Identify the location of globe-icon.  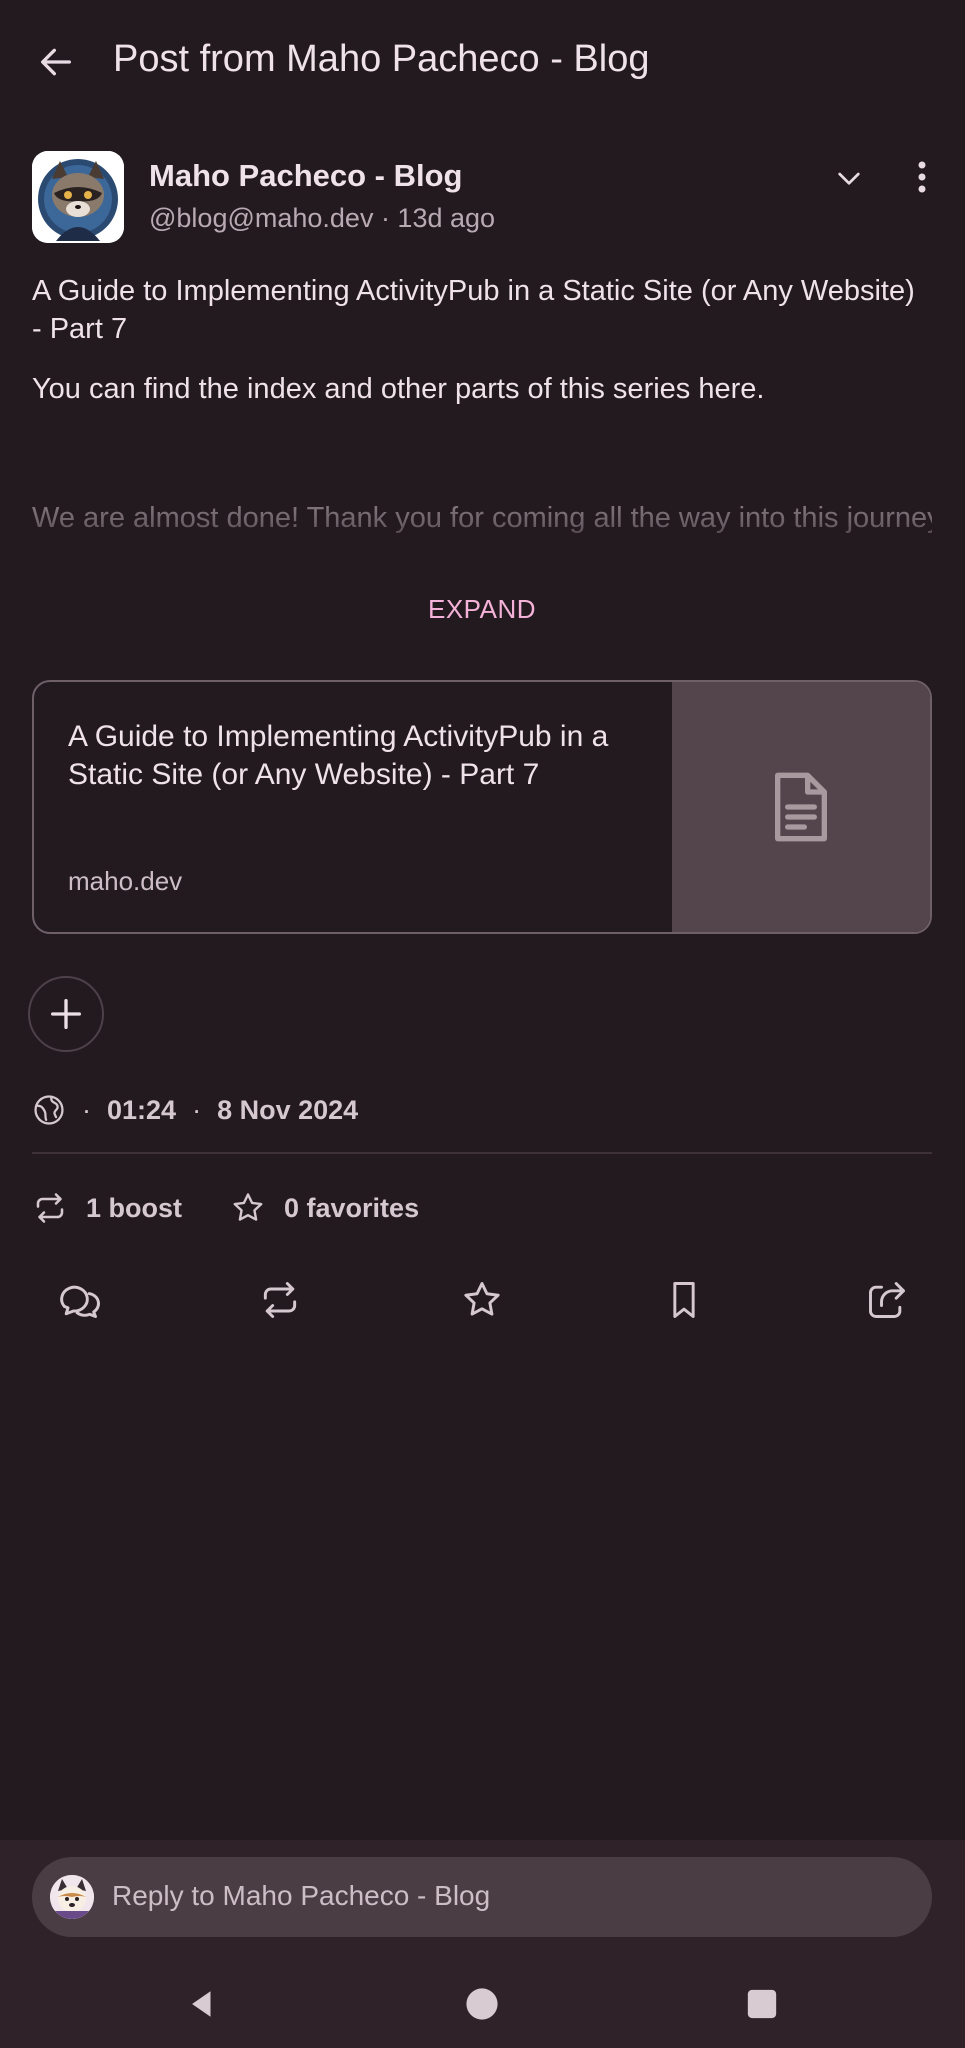
(49, 1110).